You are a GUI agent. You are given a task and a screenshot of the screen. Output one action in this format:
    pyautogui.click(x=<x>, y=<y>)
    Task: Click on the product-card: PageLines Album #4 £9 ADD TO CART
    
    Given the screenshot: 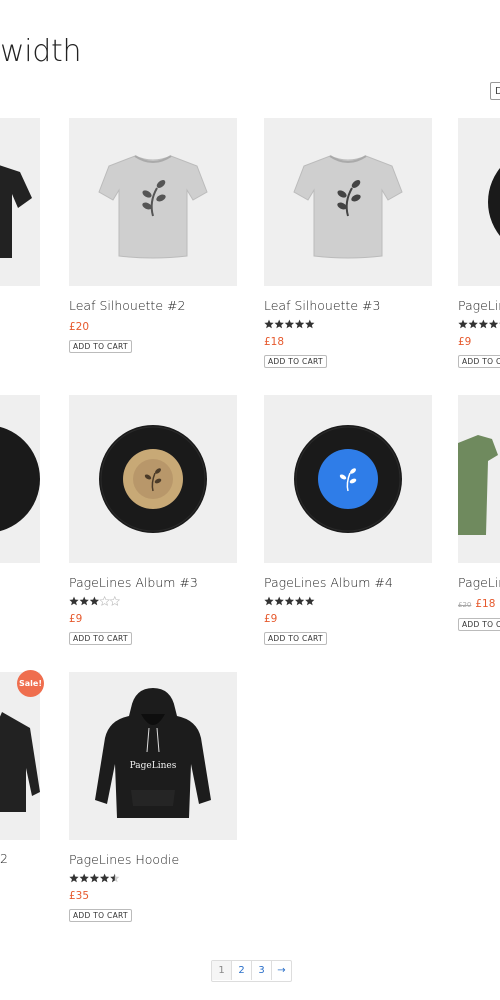 What is the action you would take?
    pyautogui.click(x=348, y=520)
    